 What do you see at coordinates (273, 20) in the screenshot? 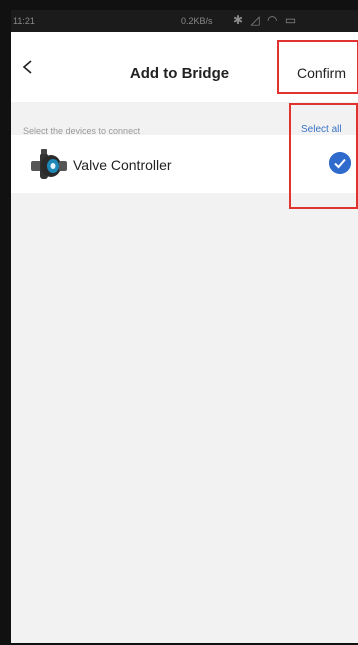
I see `wifi-icon: ◠` at bounding box center [273, 20].